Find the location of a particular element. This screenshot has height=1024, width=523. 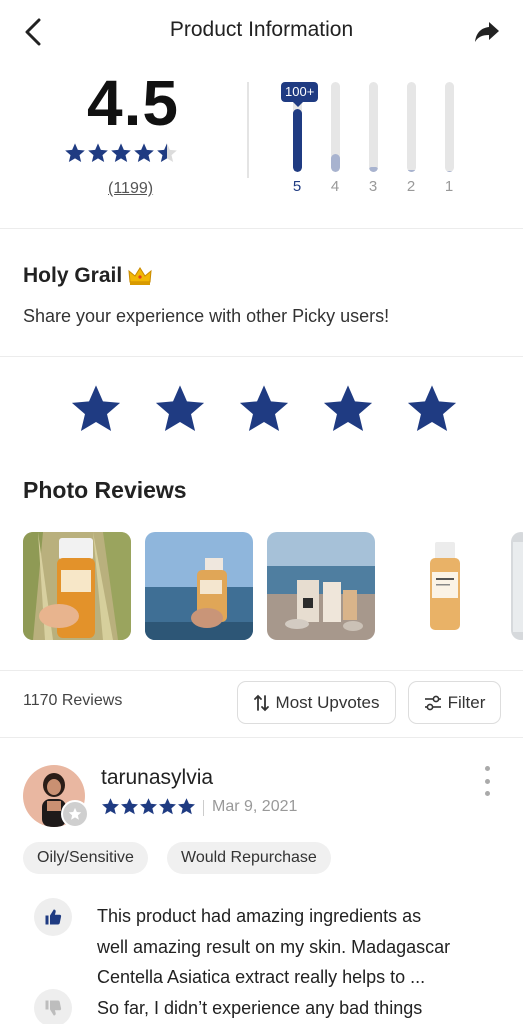

upvote-button is located at coordinates (53, 917).